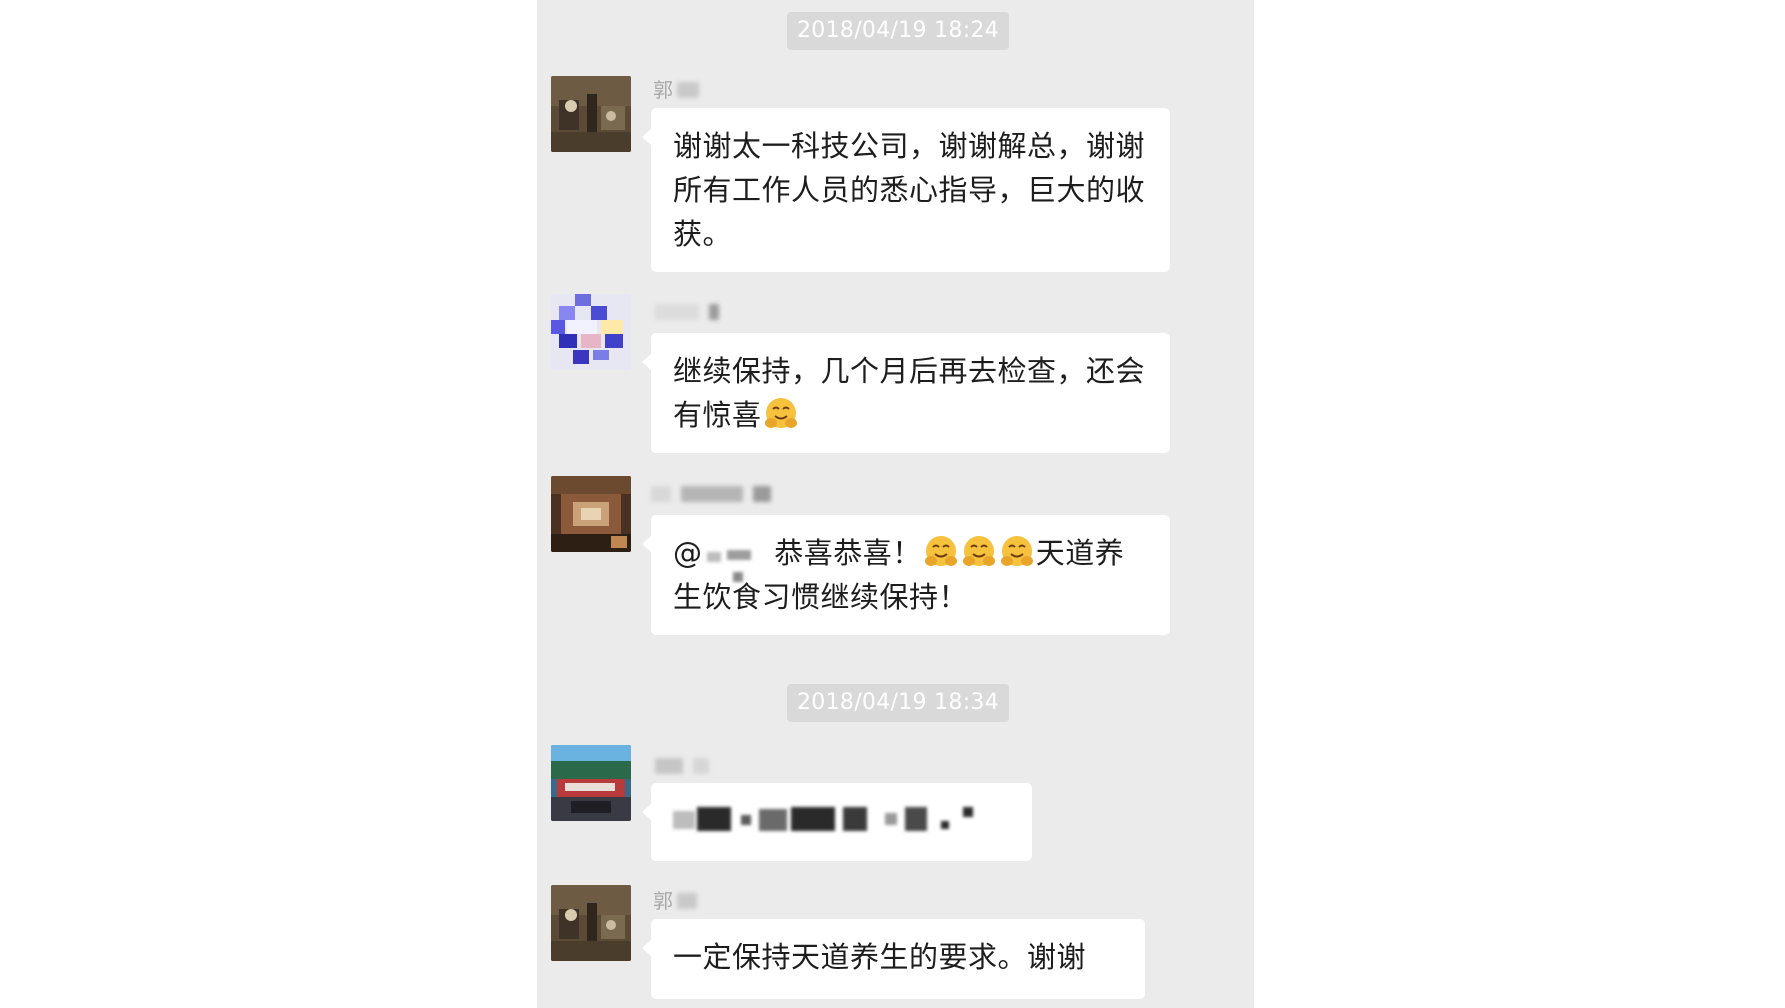 The width and height of the screenshot is (1785, 1008). What do you see at coordinates (909, 393) in the screenshot?
I see `message-text: 继续保持，几个月后再去检查，还会有惊喜` at bounding box center [909, 393].